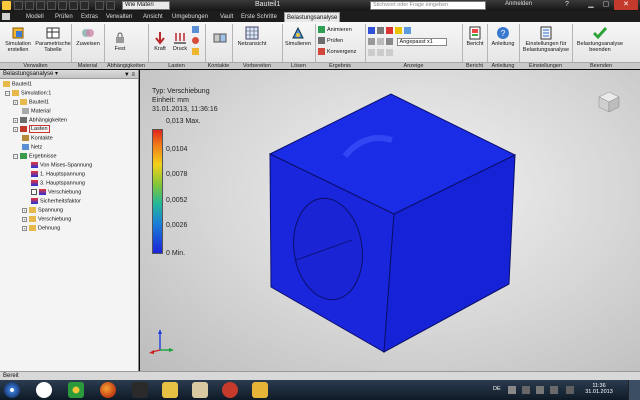  What do you see at coordinates (84, 5) in the screenshot?
I see `select-icon` at bounding box center [84, 5].